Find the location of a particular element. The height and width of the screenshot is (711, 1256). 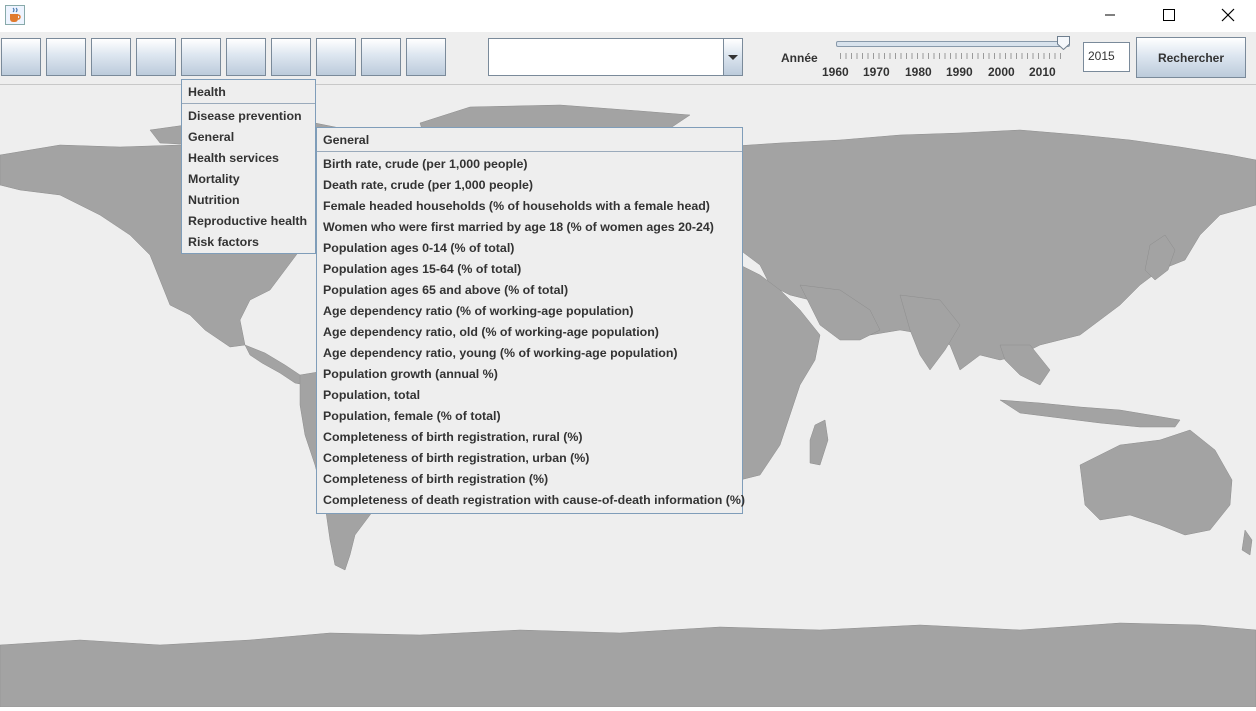

central-america-shape is located at coordinates (275, 365).